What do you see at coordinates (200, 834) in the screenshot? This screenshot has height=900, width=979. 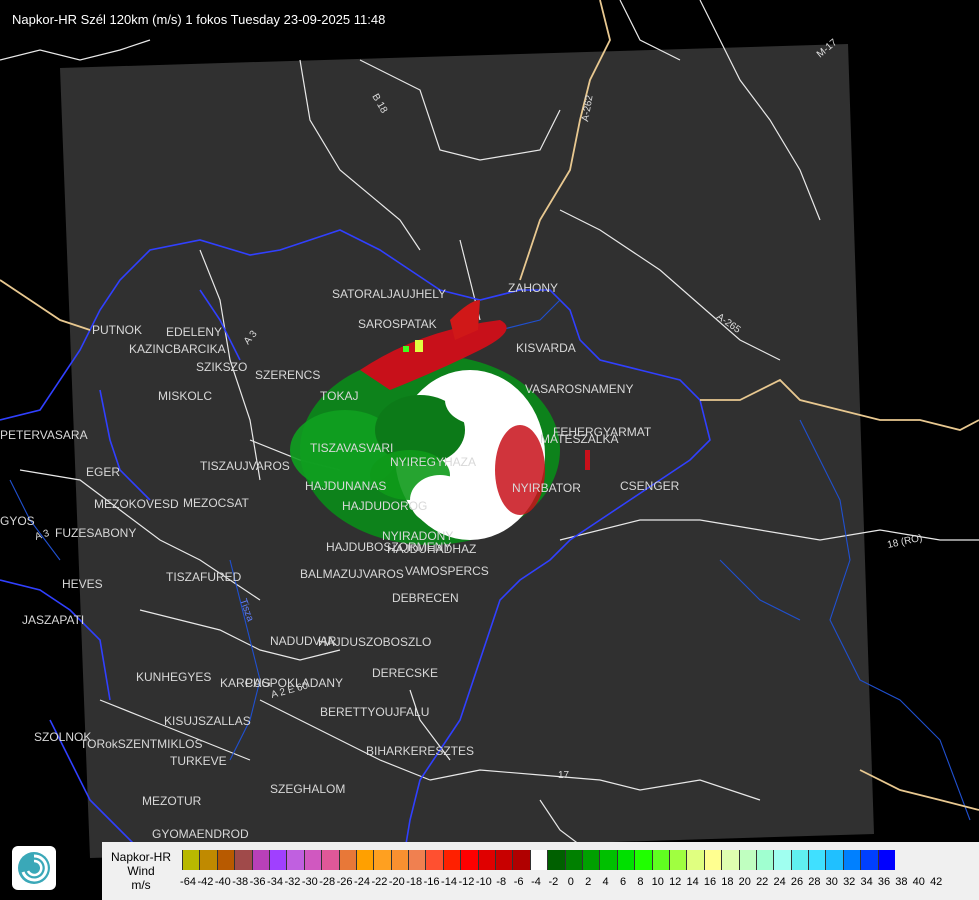 I see `place-label: GYOMAENDROD` at bounding box center [200, 834].